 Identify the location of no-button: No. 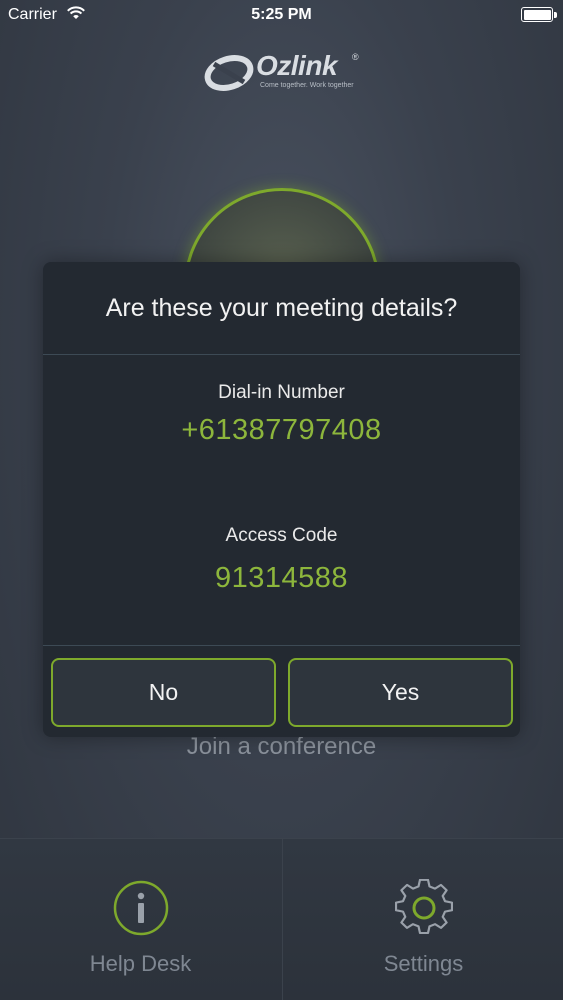
(163, 692).